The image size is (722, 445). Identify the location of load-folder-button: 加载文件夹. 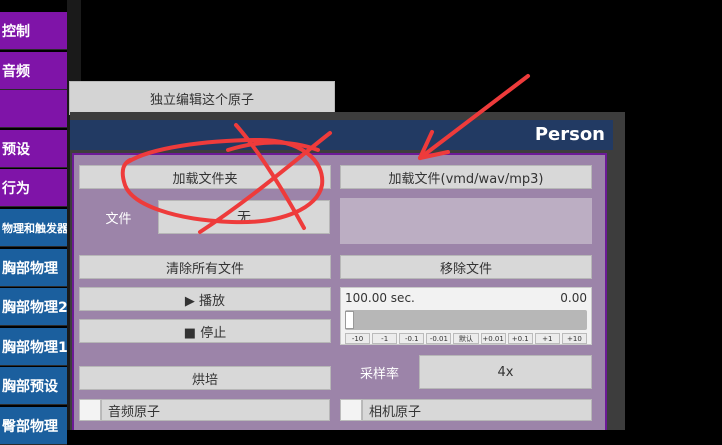
(205, 177).